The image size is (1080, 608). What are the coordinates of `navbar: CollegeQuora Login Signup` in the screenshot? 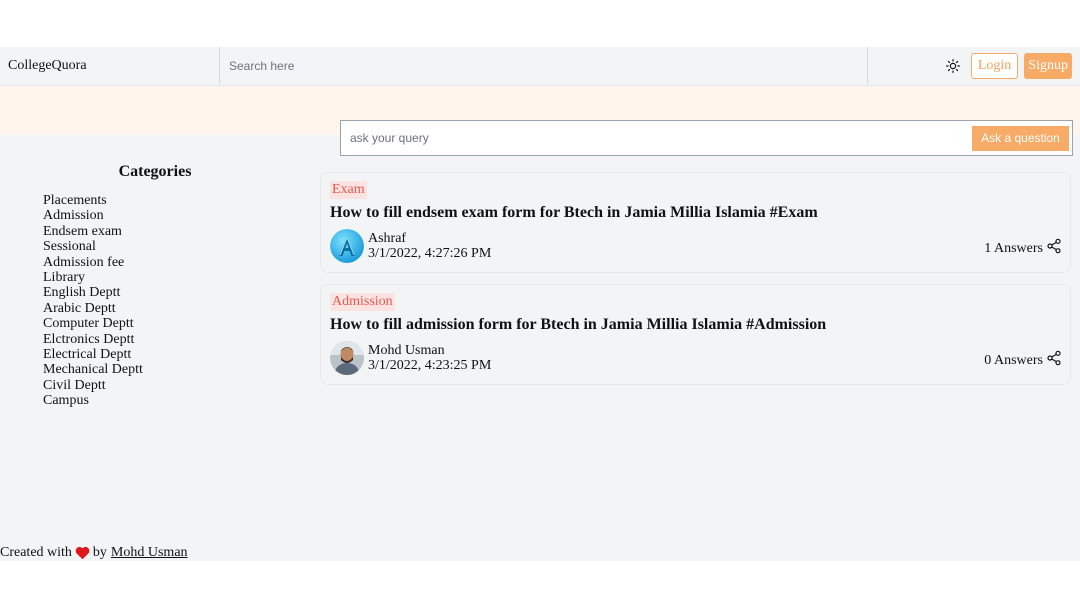 It's located at (540, 66).